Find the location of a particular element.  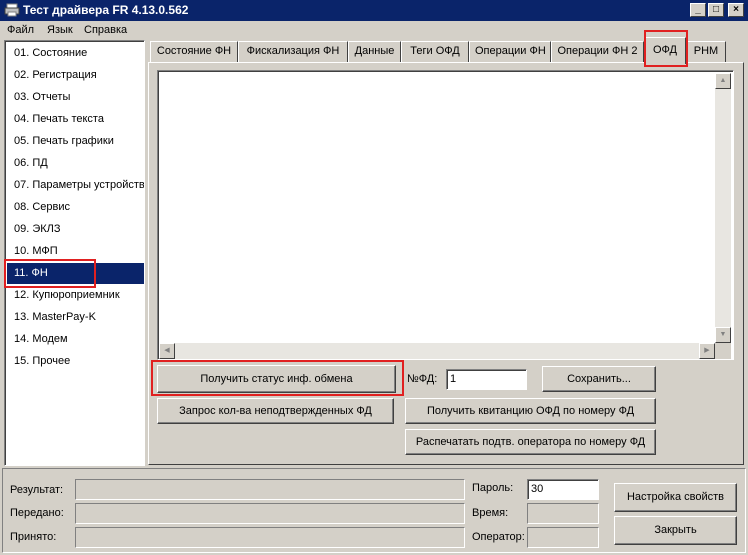

minimize-button: _ is located at coordinates (698, 10).